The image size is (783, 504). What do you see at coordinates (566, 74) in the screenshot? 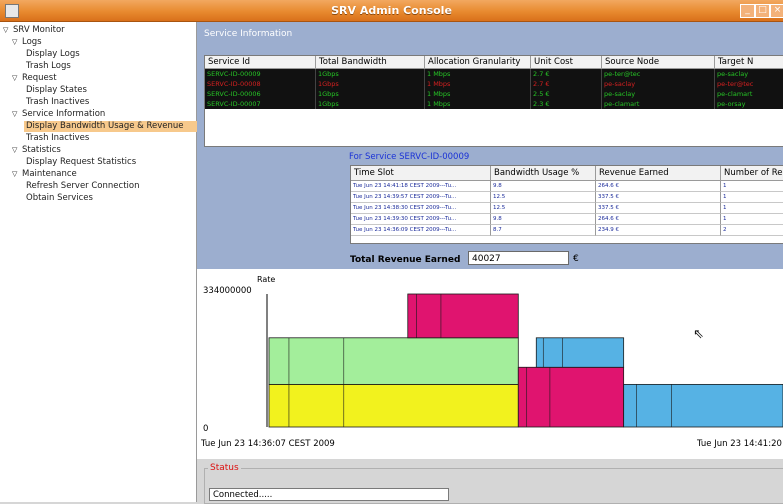
I see `table-cell: 2.7 €` at bounding box center [566, 74].